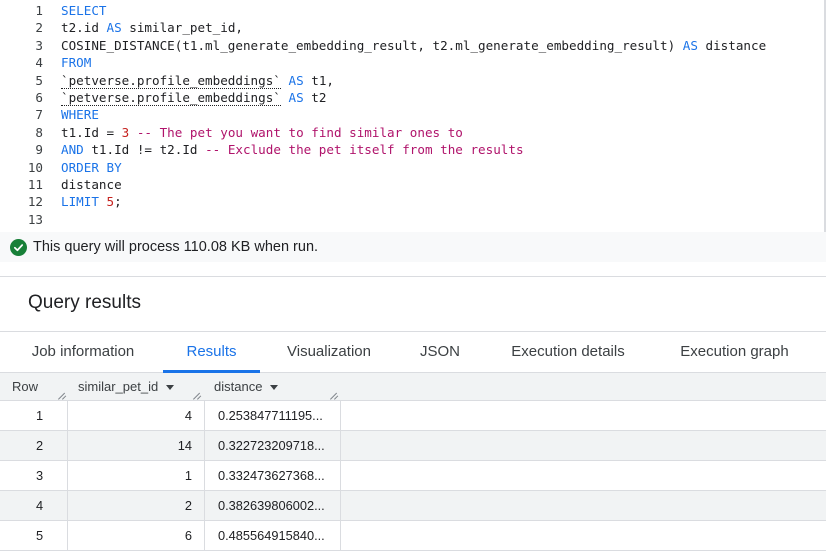  Describe the element at coordinates (171, 80) in the screenshot. I see `sql-table-ref: `petverse.profile_embeddings`` at that location.